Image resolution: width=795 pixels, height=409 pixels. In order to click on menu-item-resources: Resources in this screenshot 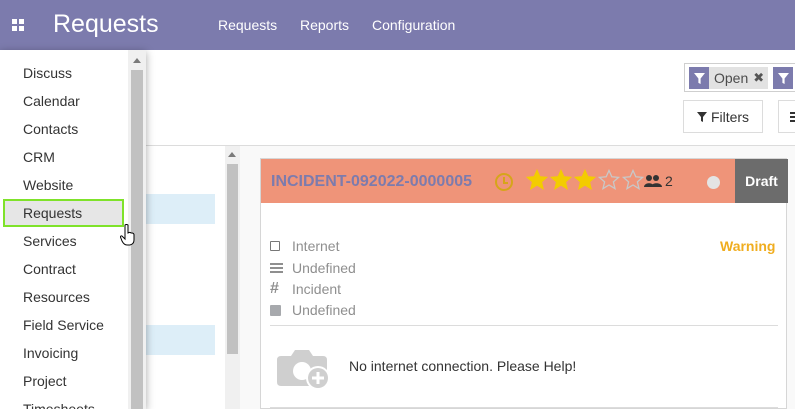, I will do `click(56, 297)`.